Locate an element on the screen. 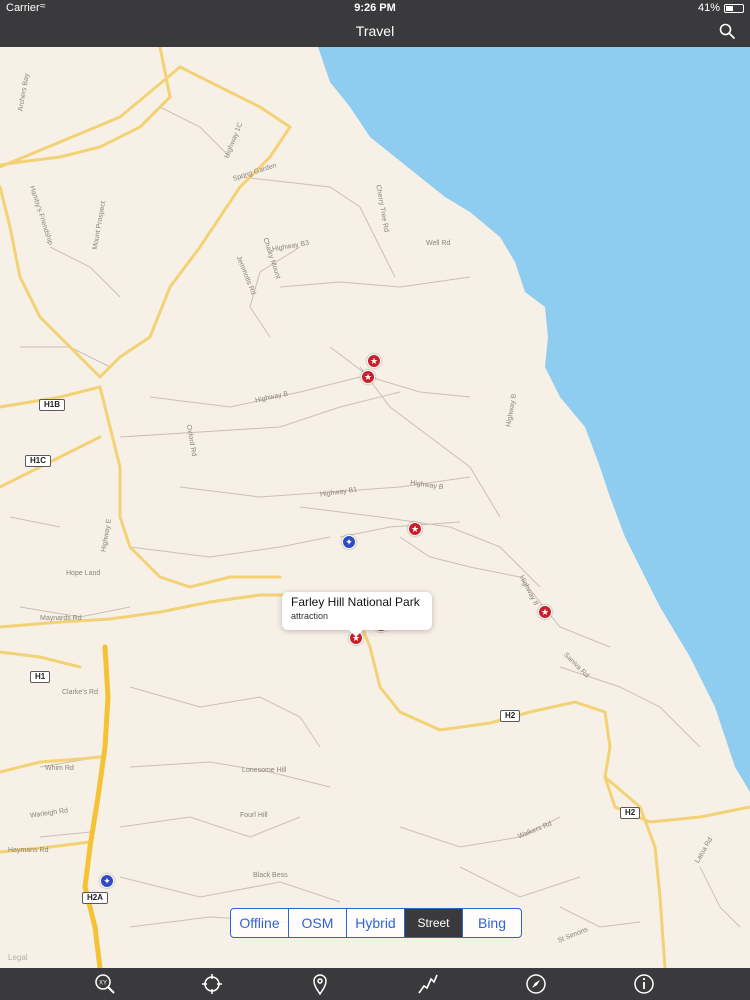  map-type-selector: Offline OSM Hybrid Street Bing is located at coordinates (376, 923).